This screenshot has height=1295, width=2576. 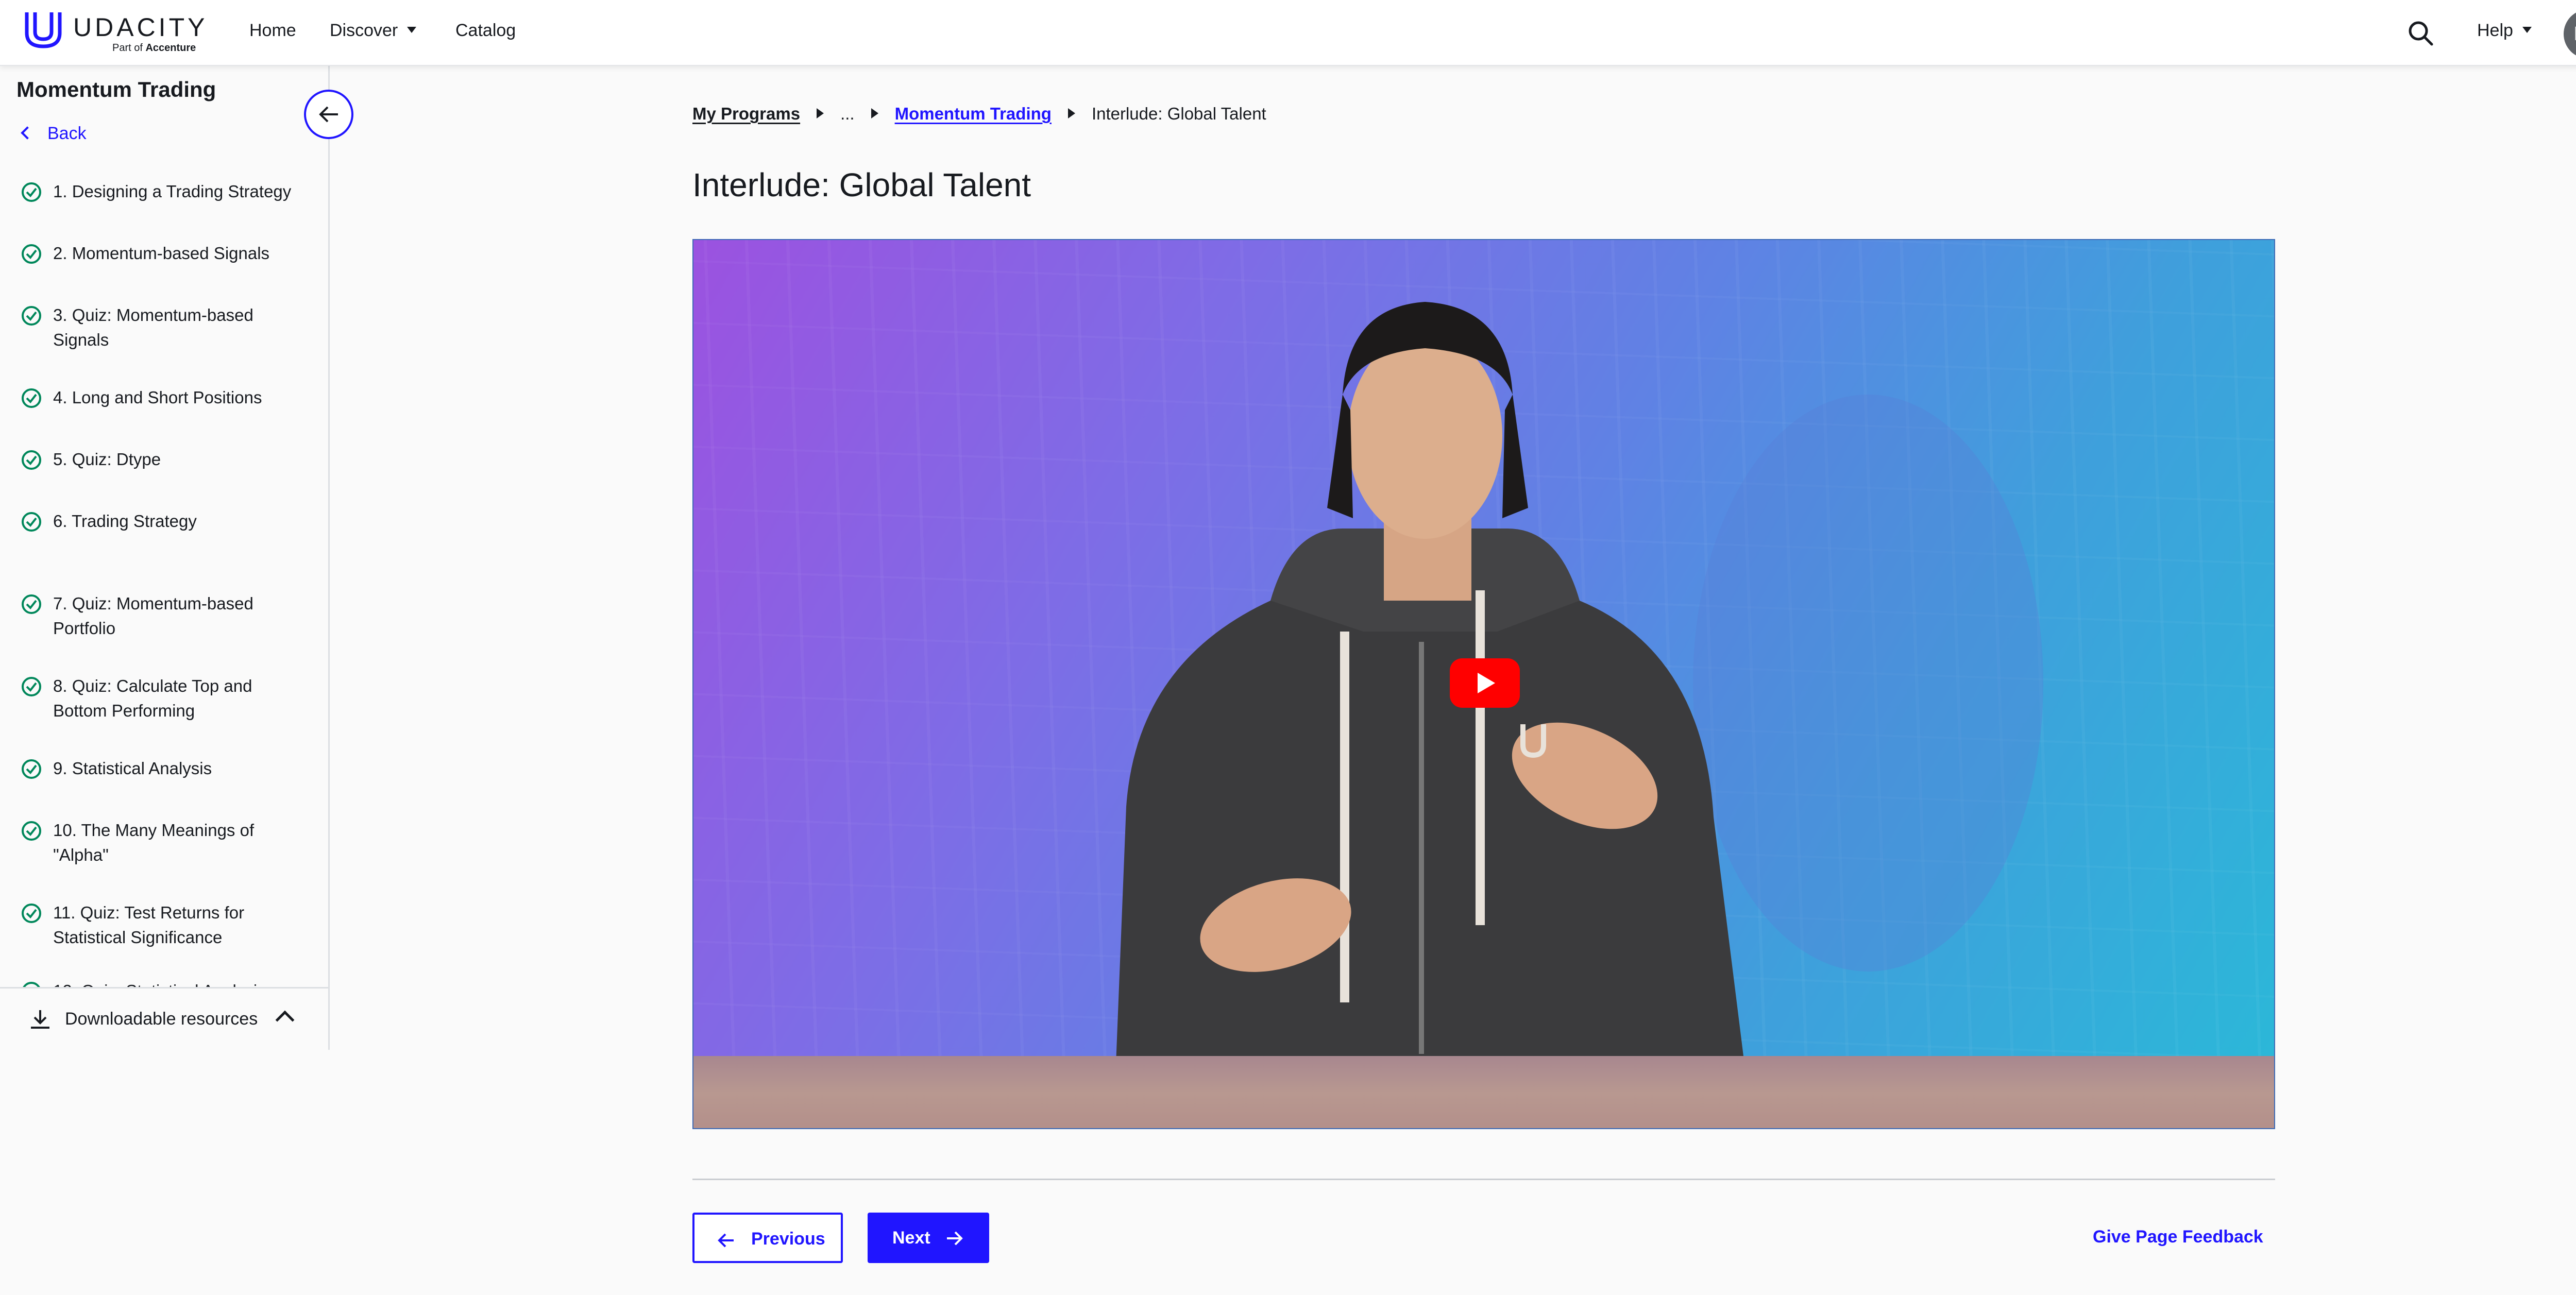 I want to click on play-button, so click(x=1485, y=683).